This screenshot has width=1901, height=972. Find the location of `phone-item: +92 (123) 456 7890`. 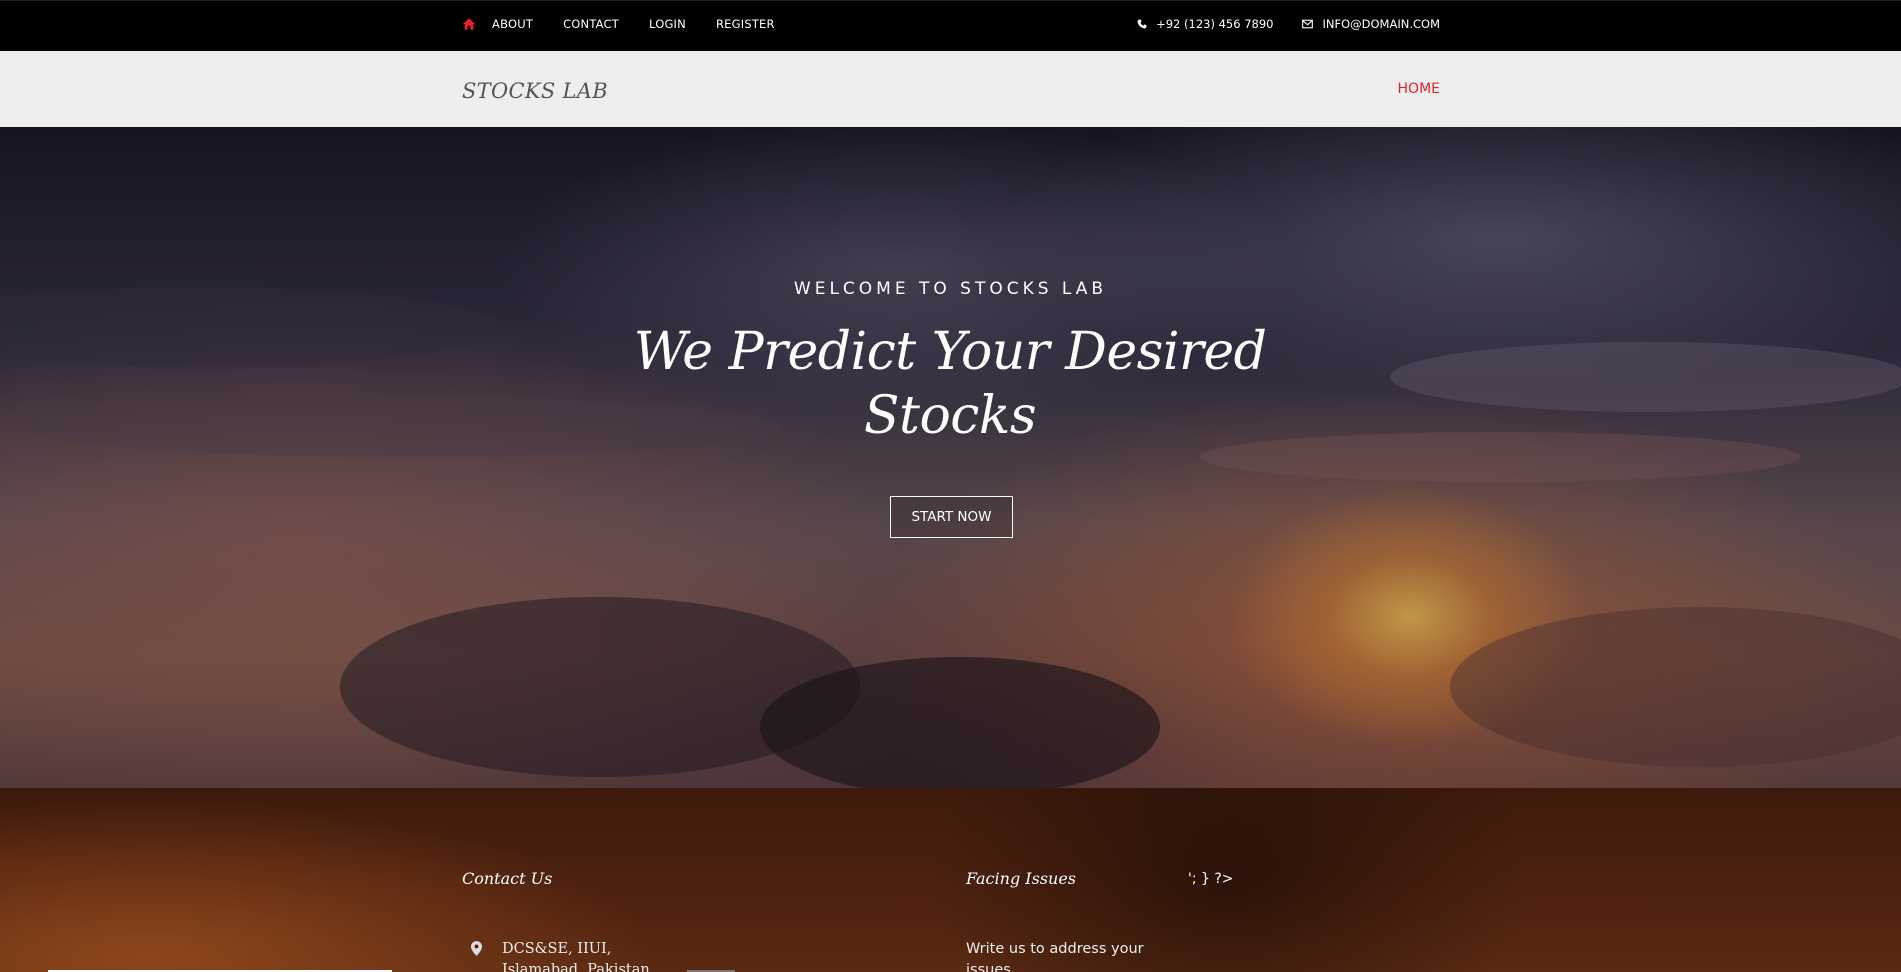

phone-item: +92 (123) 456 7890 is located at coordinates (1205, 24).